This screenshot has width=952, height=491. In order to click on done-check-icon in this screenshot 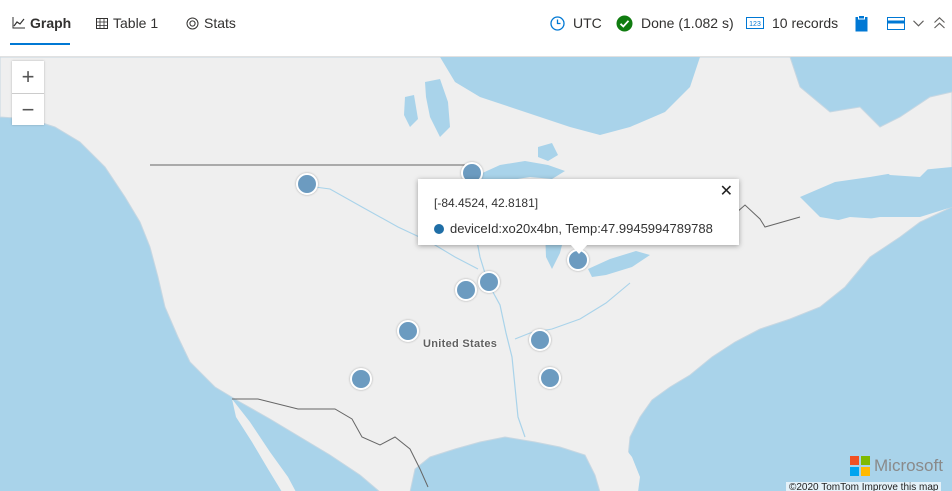, I will do `click(624, 23)`.